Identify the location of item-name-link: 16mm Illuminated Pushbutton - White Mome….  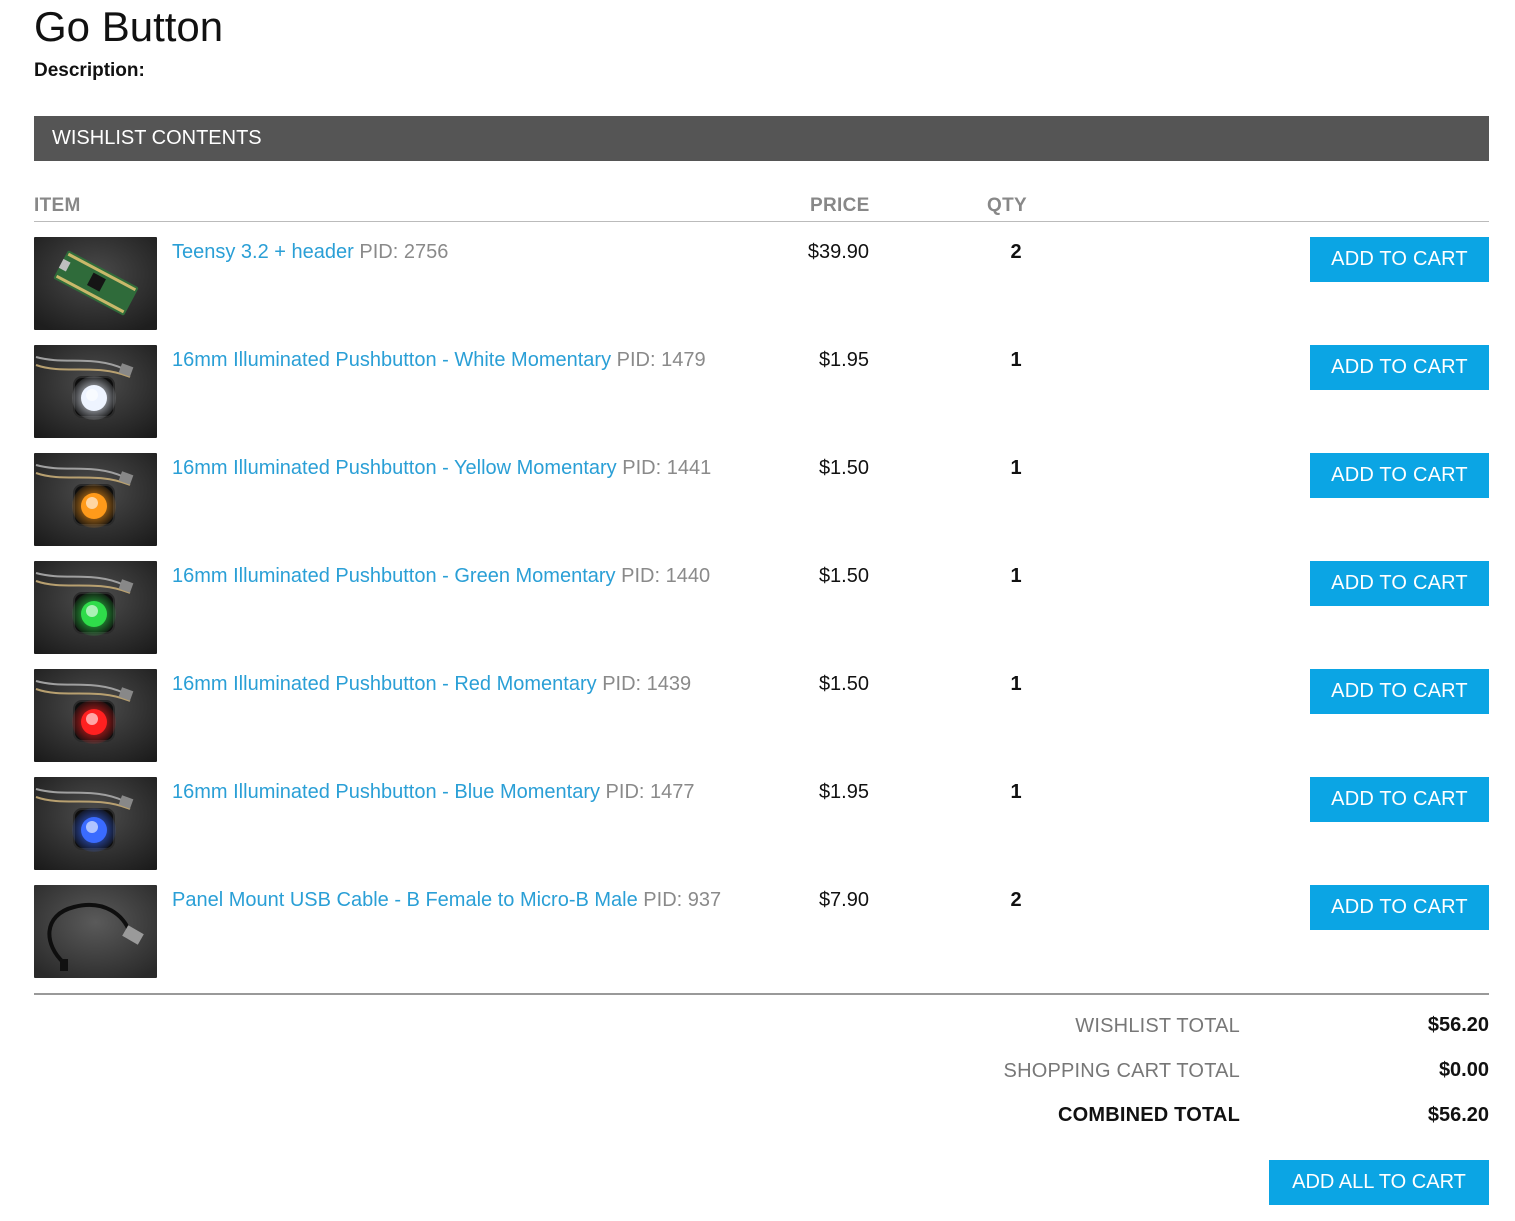
(391, 360).